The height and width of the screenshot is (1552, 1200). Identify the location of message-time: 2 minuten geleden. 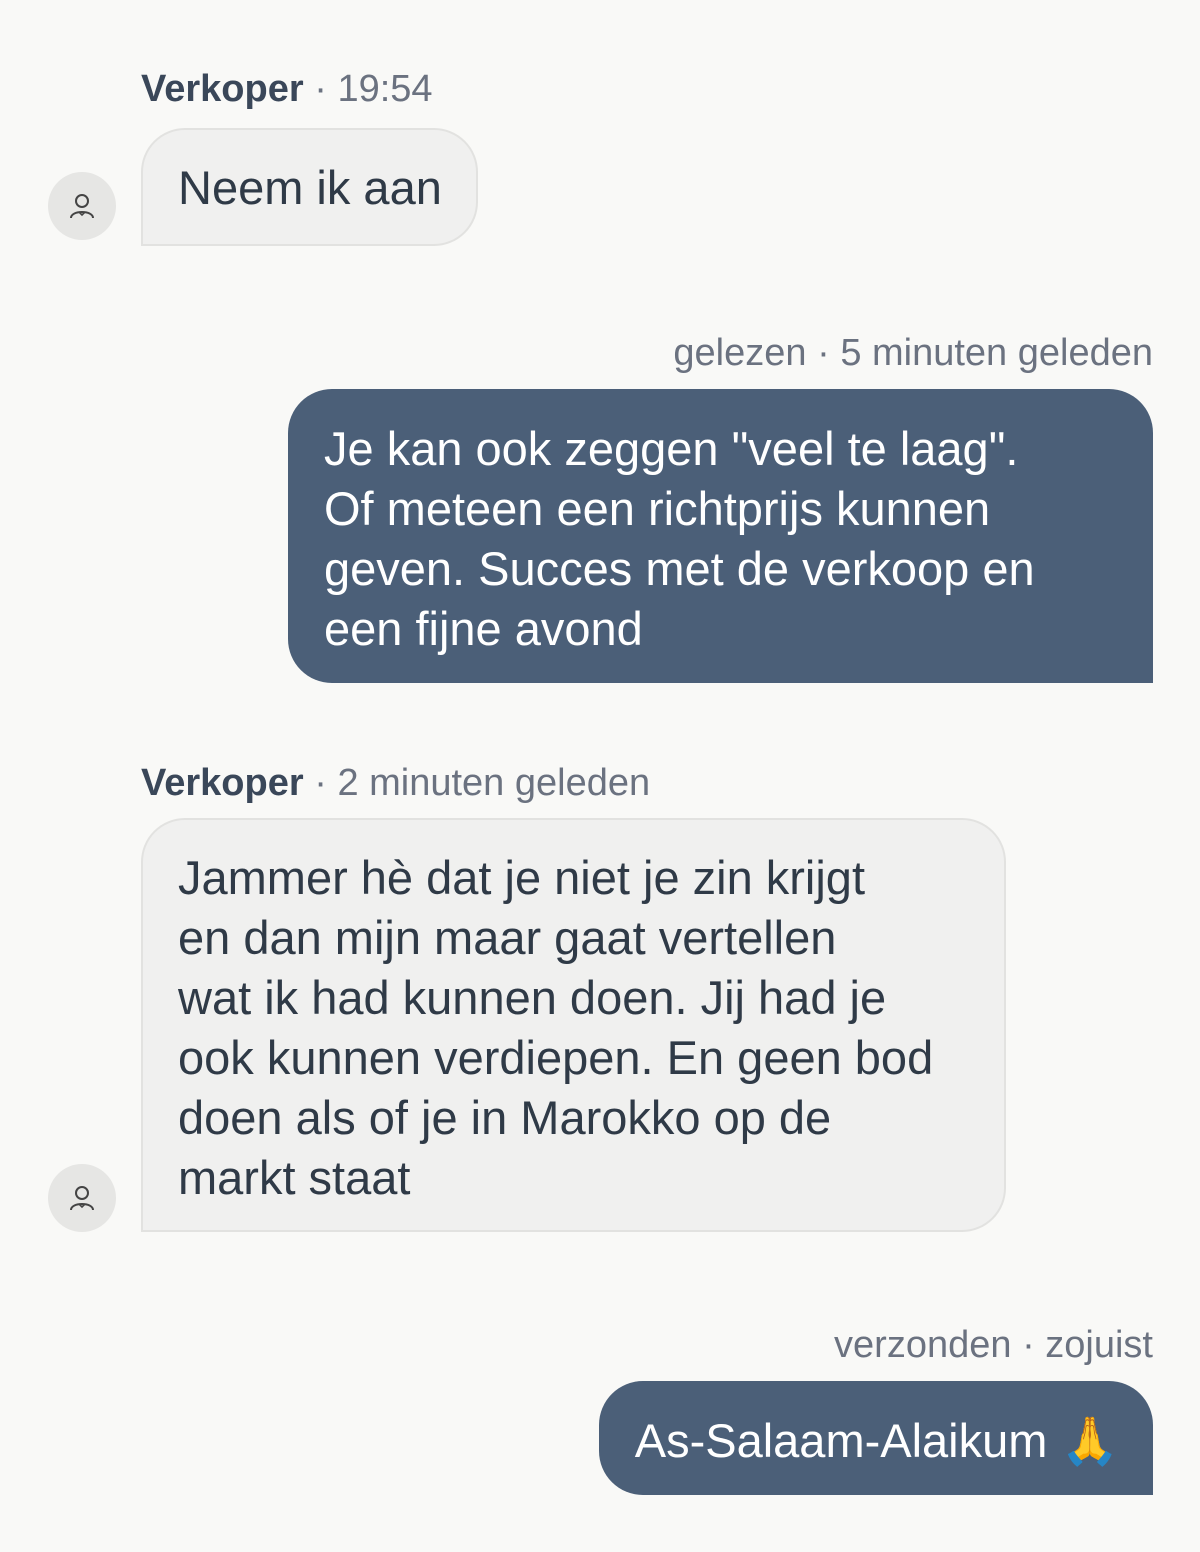
(494, 783).